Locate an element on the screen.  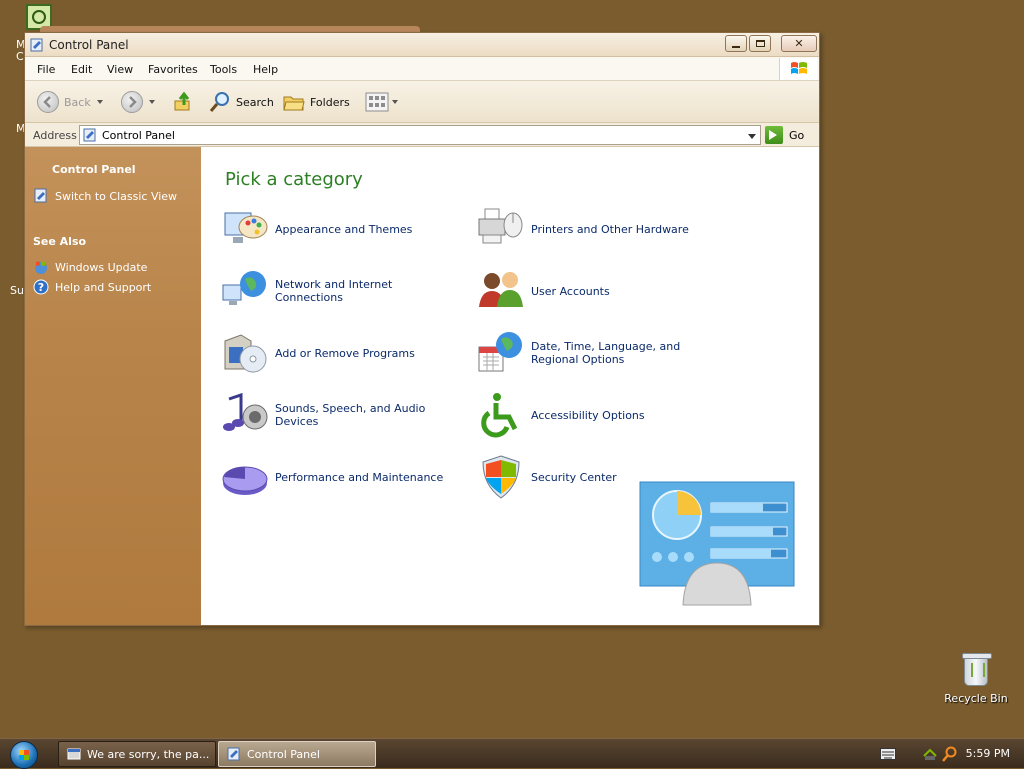
category-add-remove-programs: Add or Remove Programs is located at coordinates (342, 353).